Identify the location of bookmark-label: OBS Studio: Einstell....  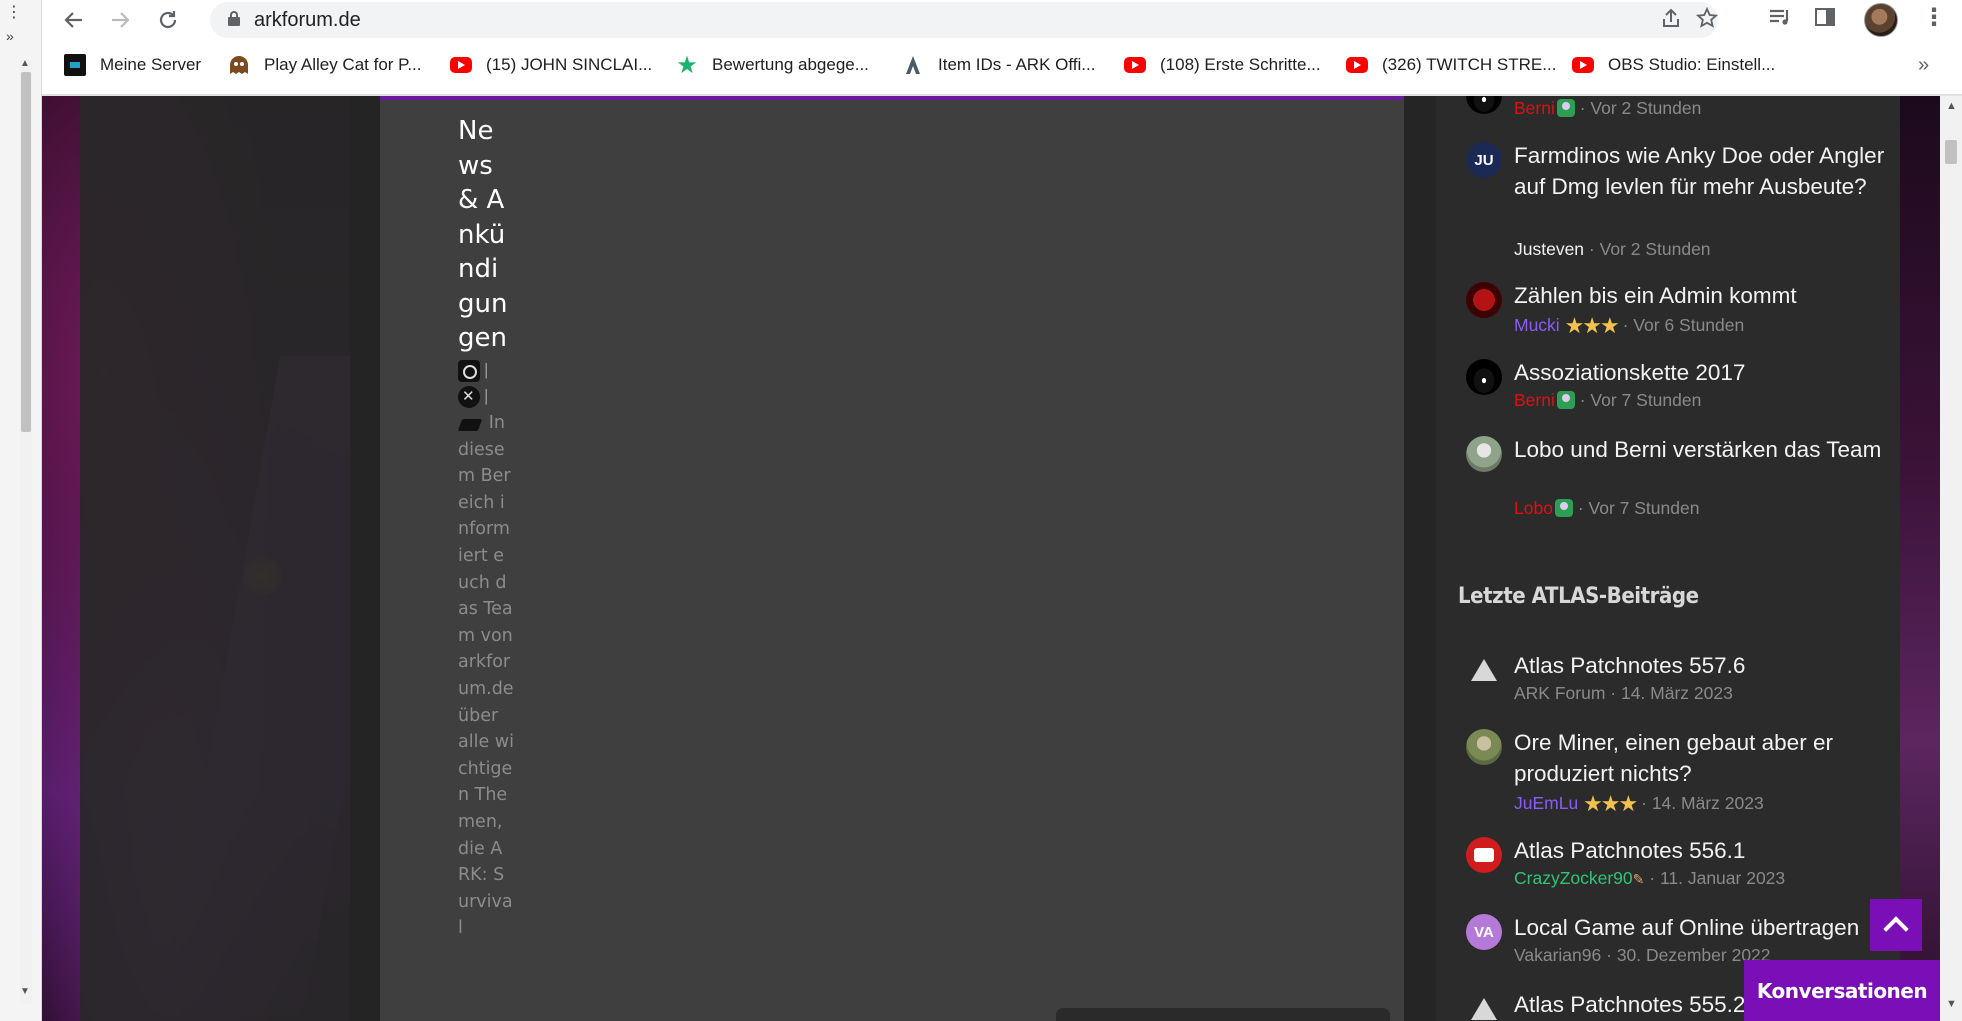
(1692, 64).